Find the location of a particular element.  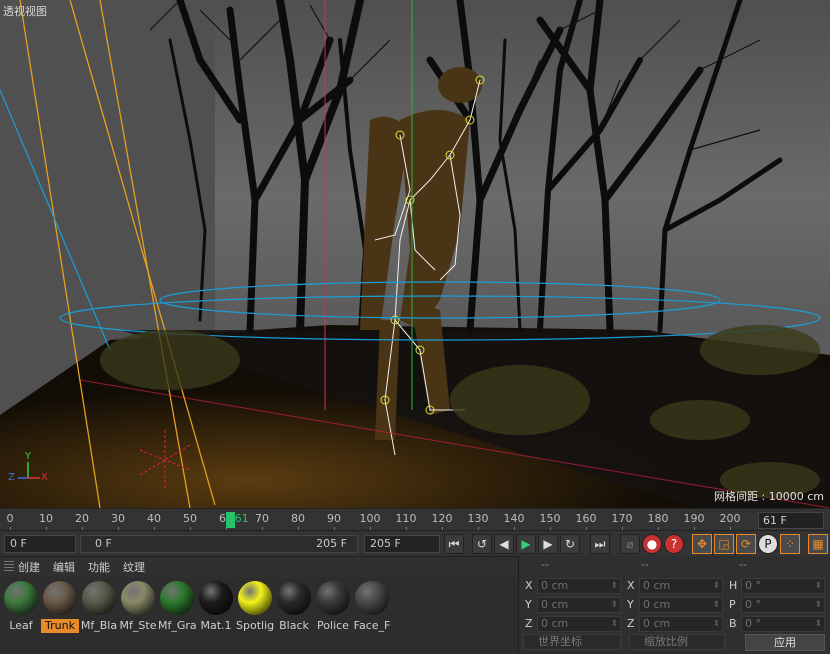

menu-edit: 编辑 is located at coordinates (64, 567).